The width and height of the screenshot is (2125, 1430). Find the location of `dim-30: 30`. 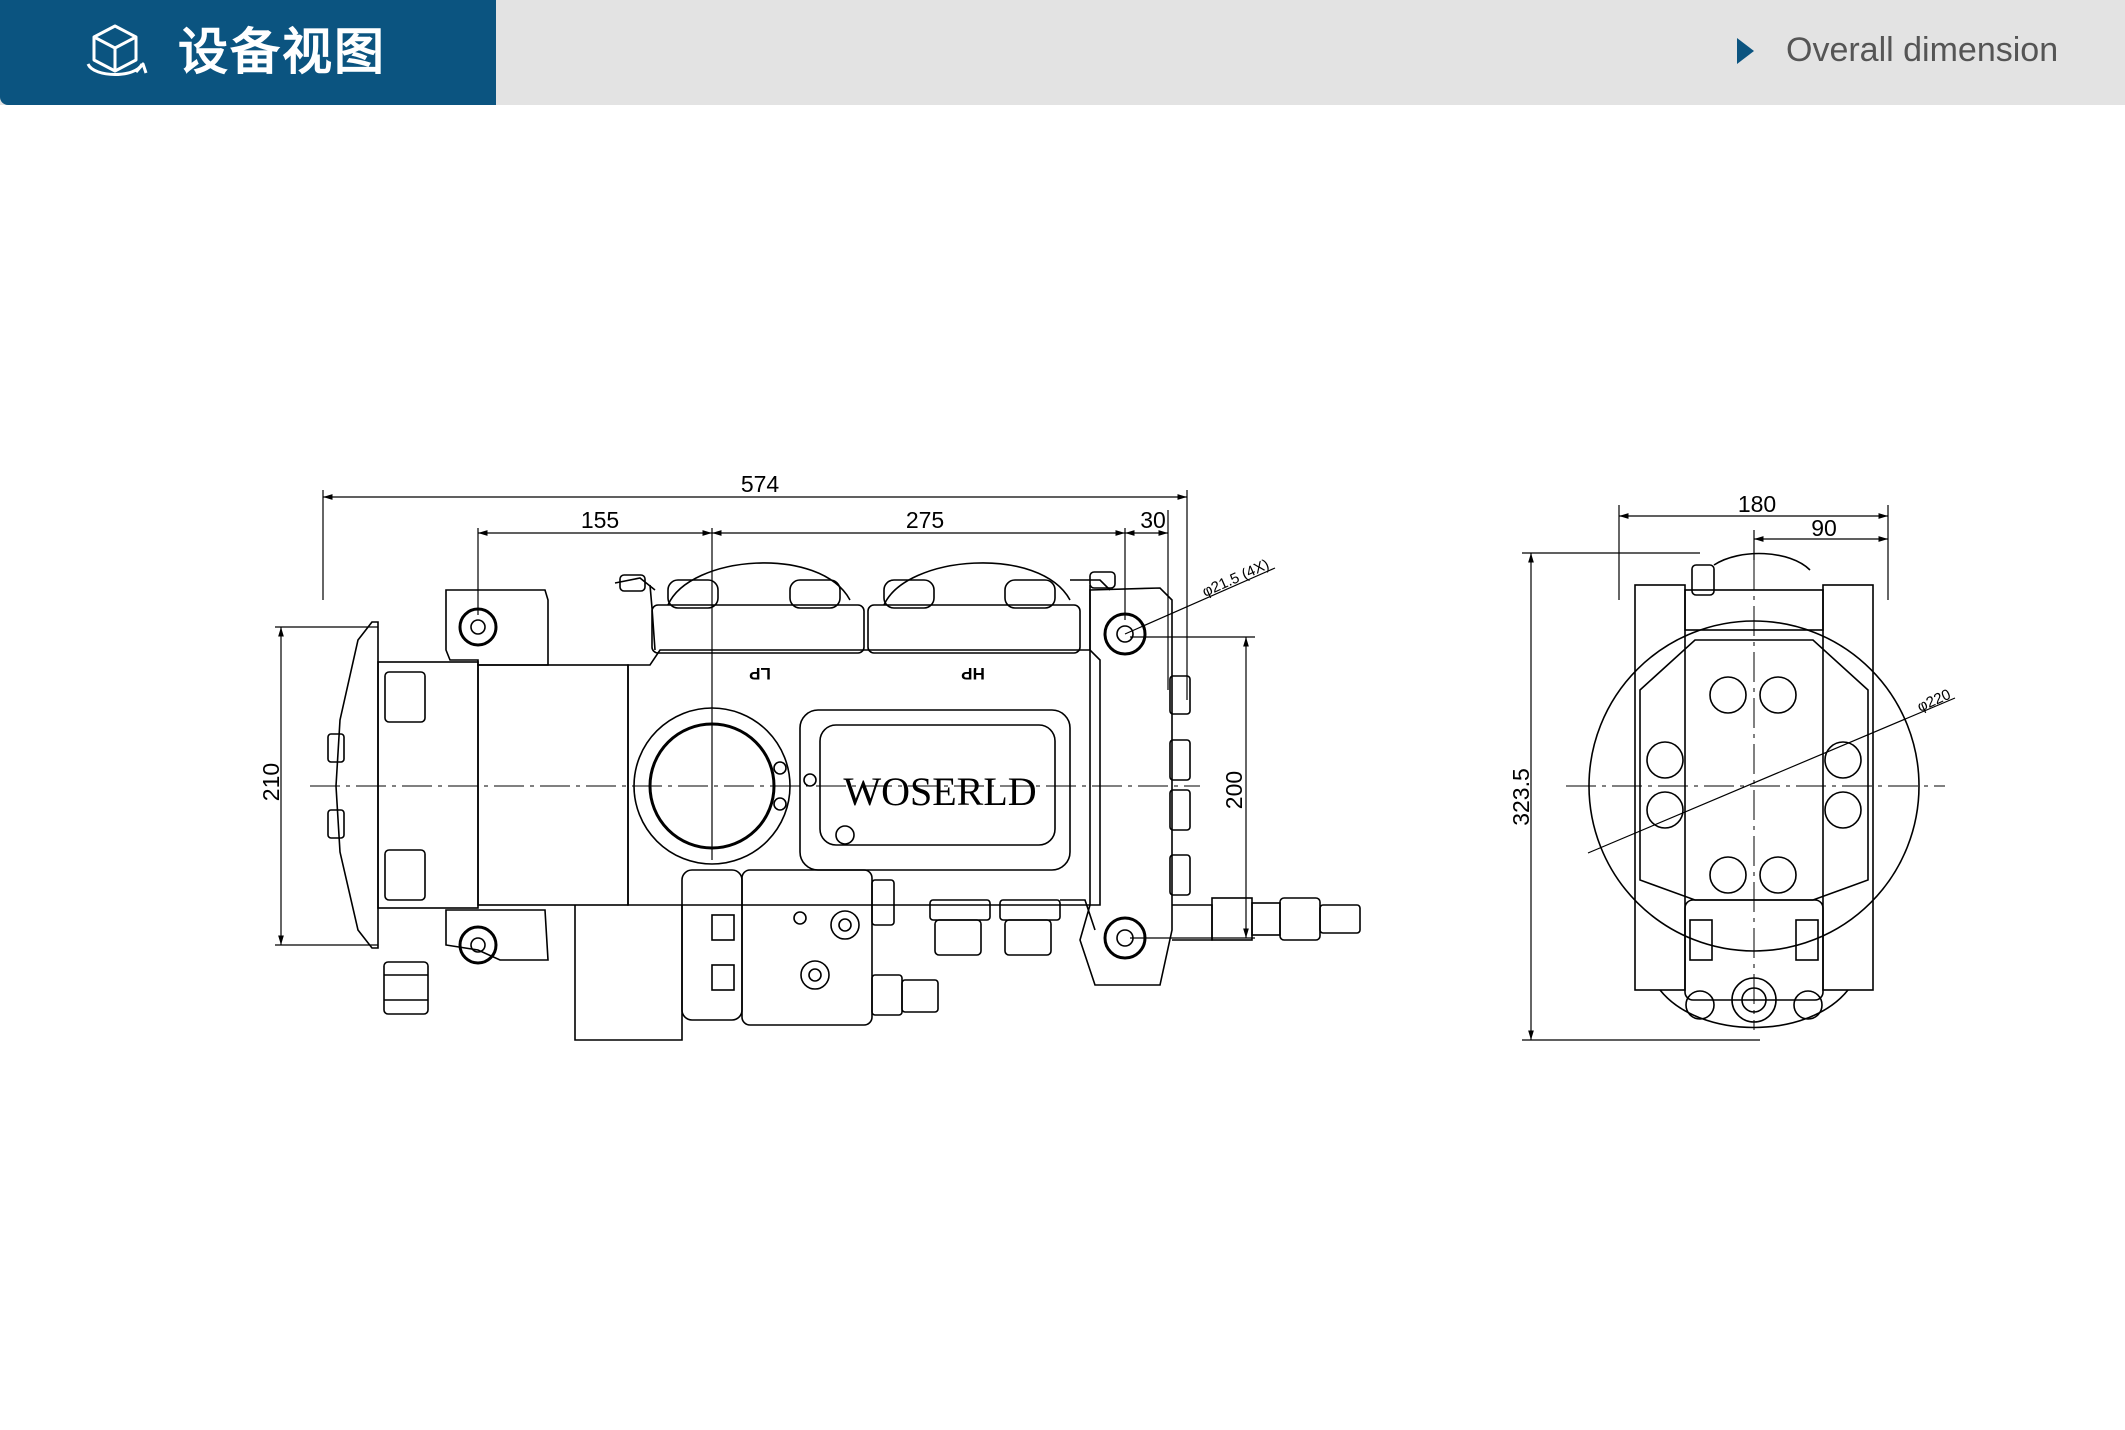

dim-30: 30 is located at coordinates (1153, 520).